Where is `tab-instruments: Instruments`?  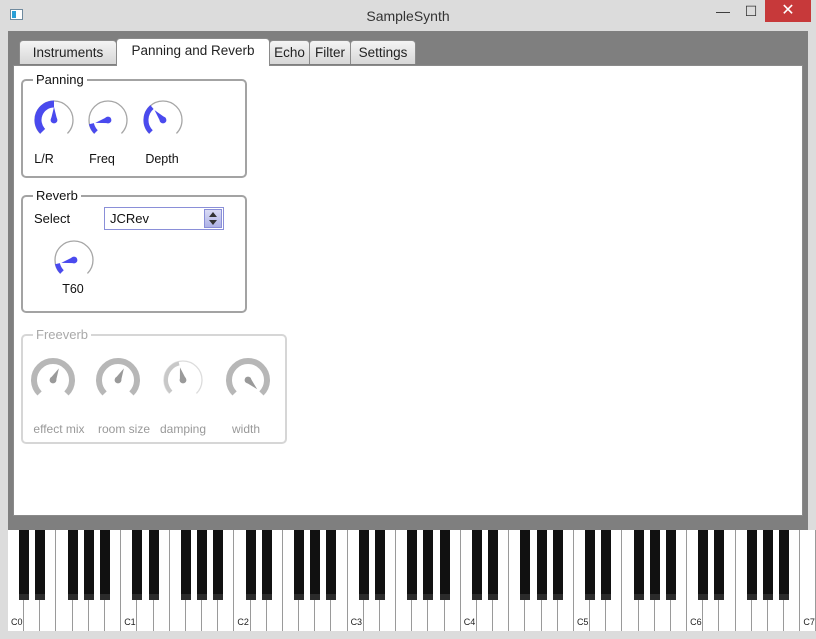 tab-instruments: Instruments is located at coordinates (68, 52).